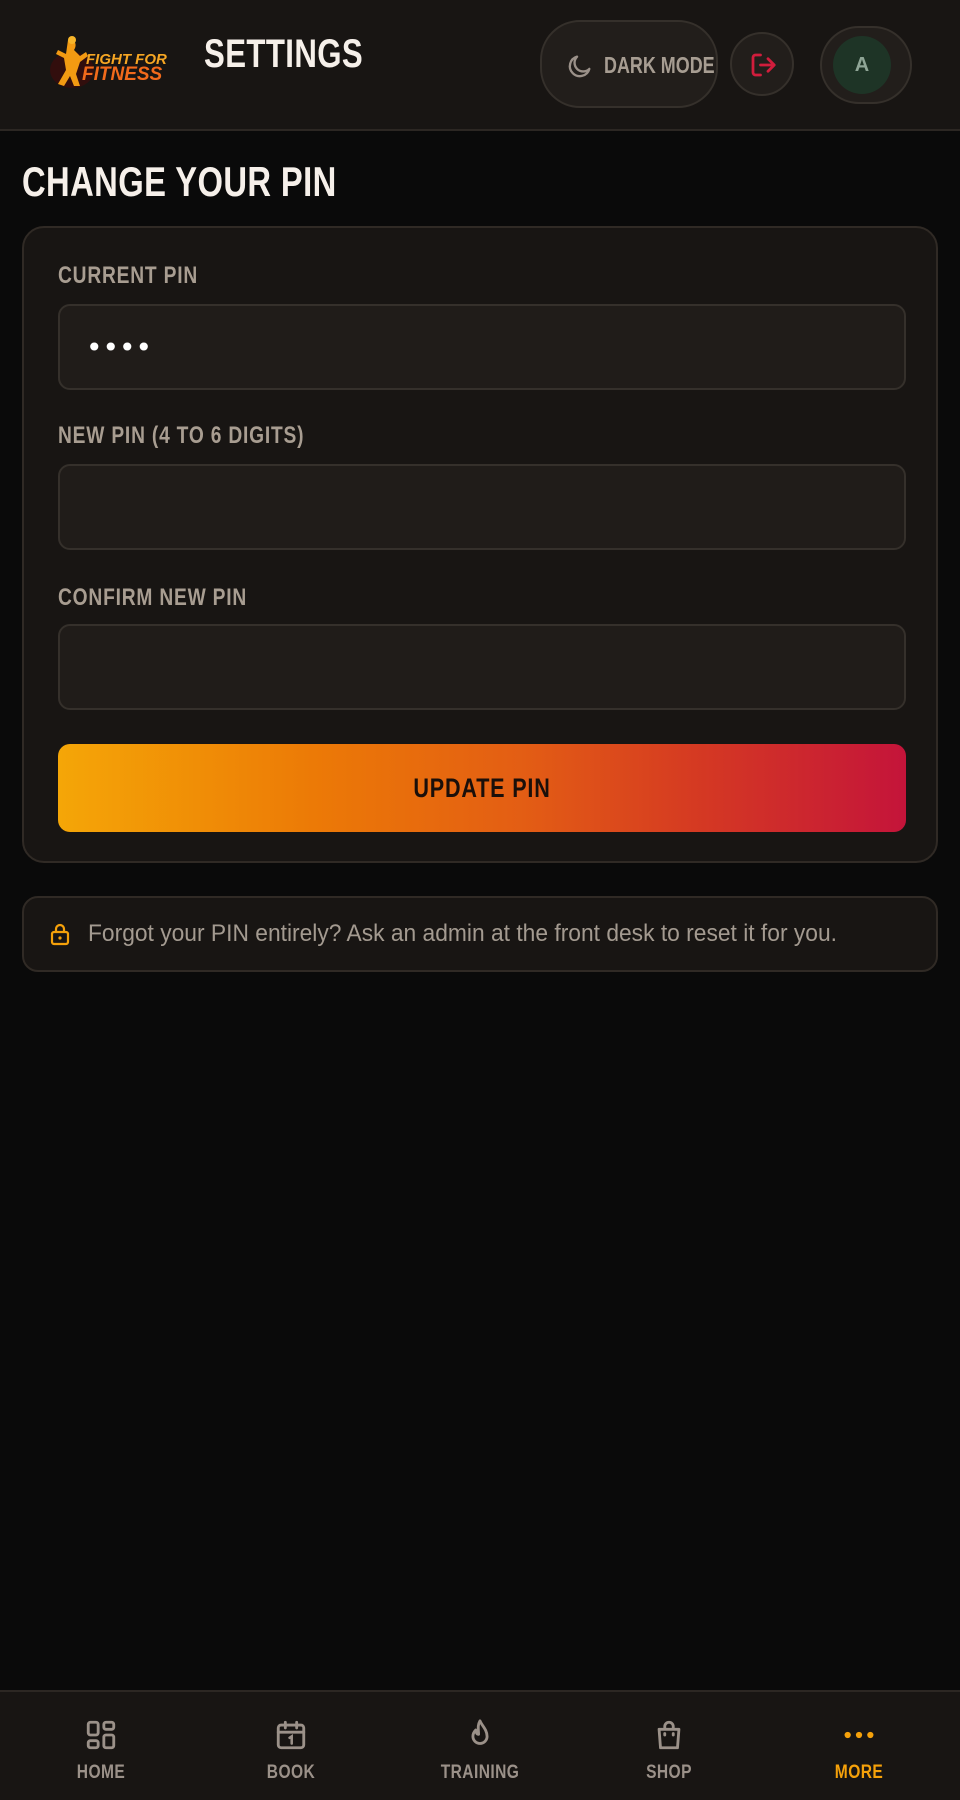 This screenshot has height=1800, width=960. I want to click on update-pin-button: UPDATE PIN, so click(482, 788).